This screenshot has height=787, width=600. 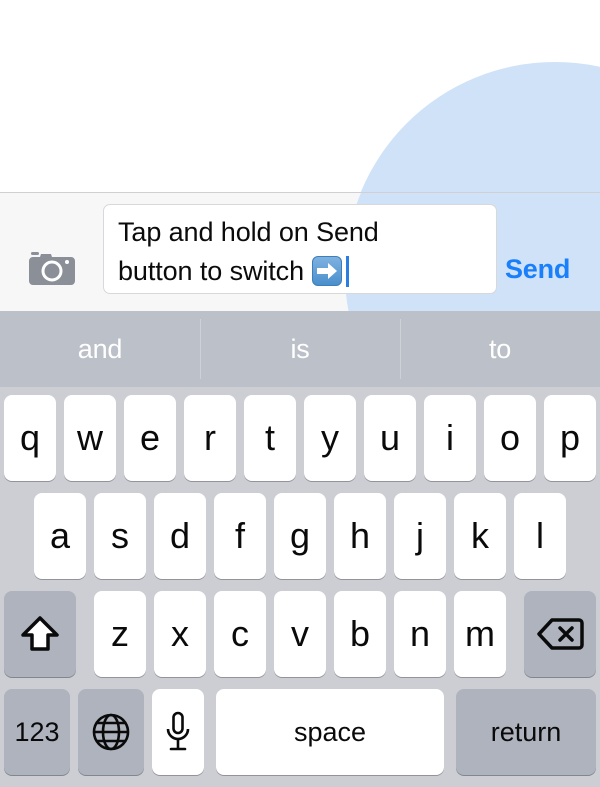 I want to click on key-o: o, so click(x=510, y=438).